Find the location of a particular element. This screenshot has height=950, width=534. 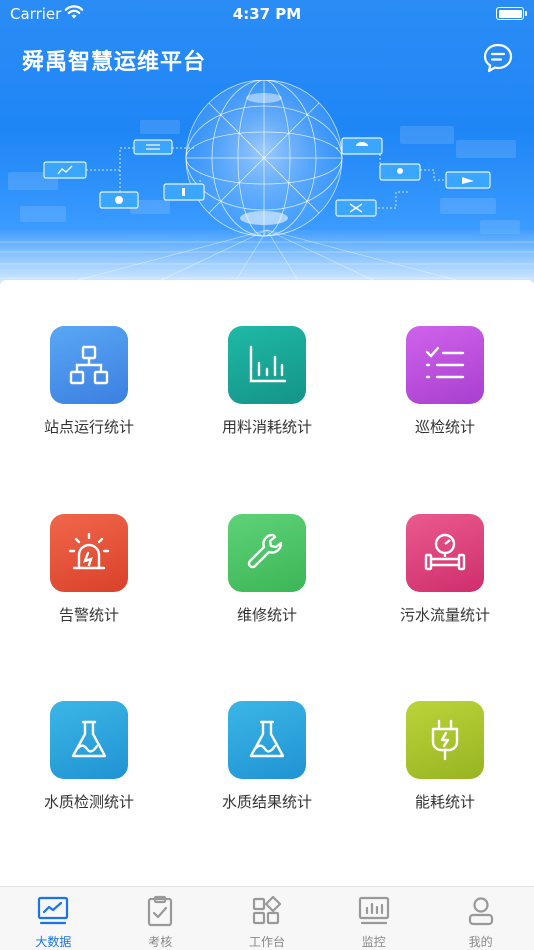

tab-user: 我的 is located at coordinates (480, 918).